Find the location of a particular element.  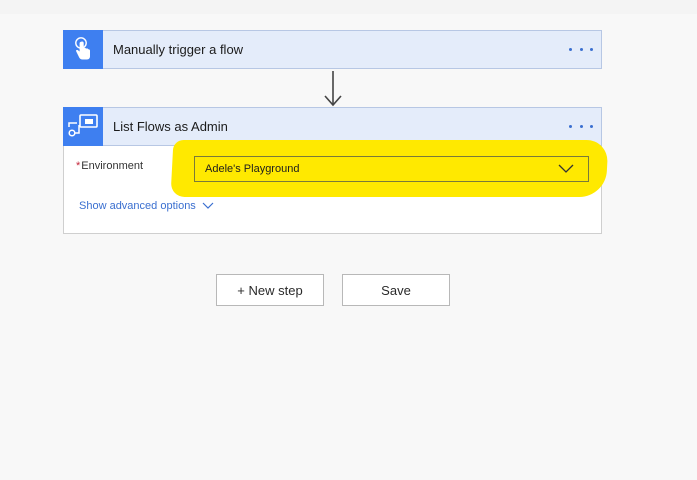

flow-admin-icon is located at coordinates (83, 125).